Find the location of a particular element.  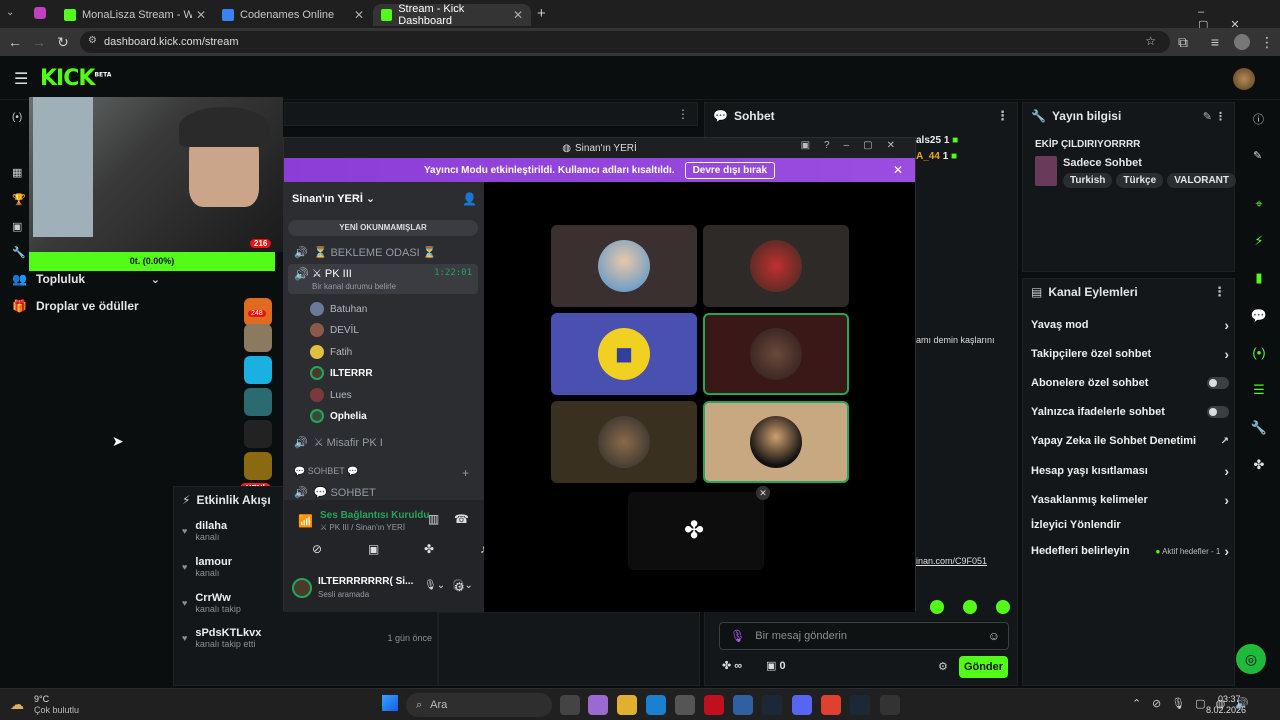

task-view-icon is located at coordinates (570, 705).